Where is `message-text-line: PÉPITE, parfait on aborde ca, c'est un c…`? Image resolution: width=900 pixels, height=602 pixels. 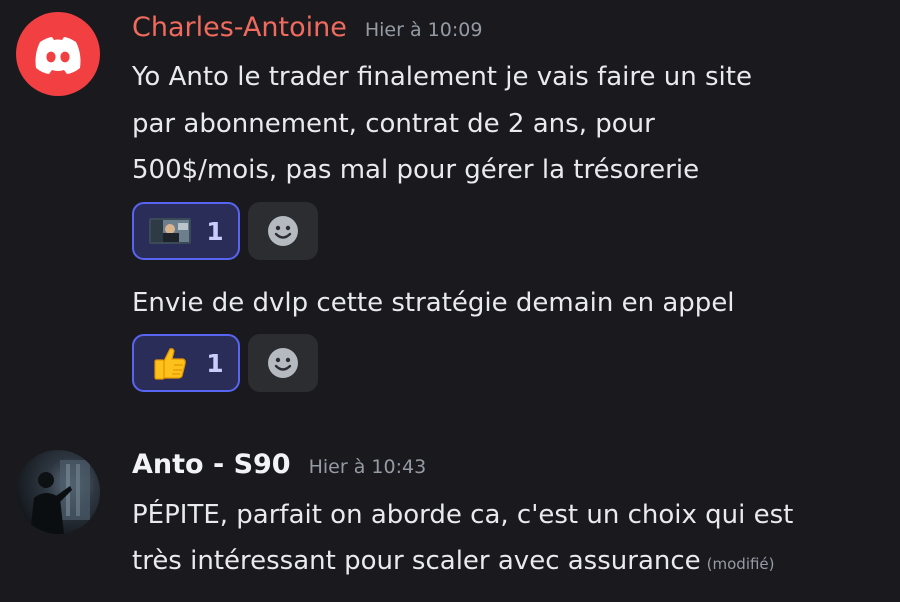 message-text-line: PÉPITE, parfait on aborde ca, c'est un c… is located at coordinates (463, 515).